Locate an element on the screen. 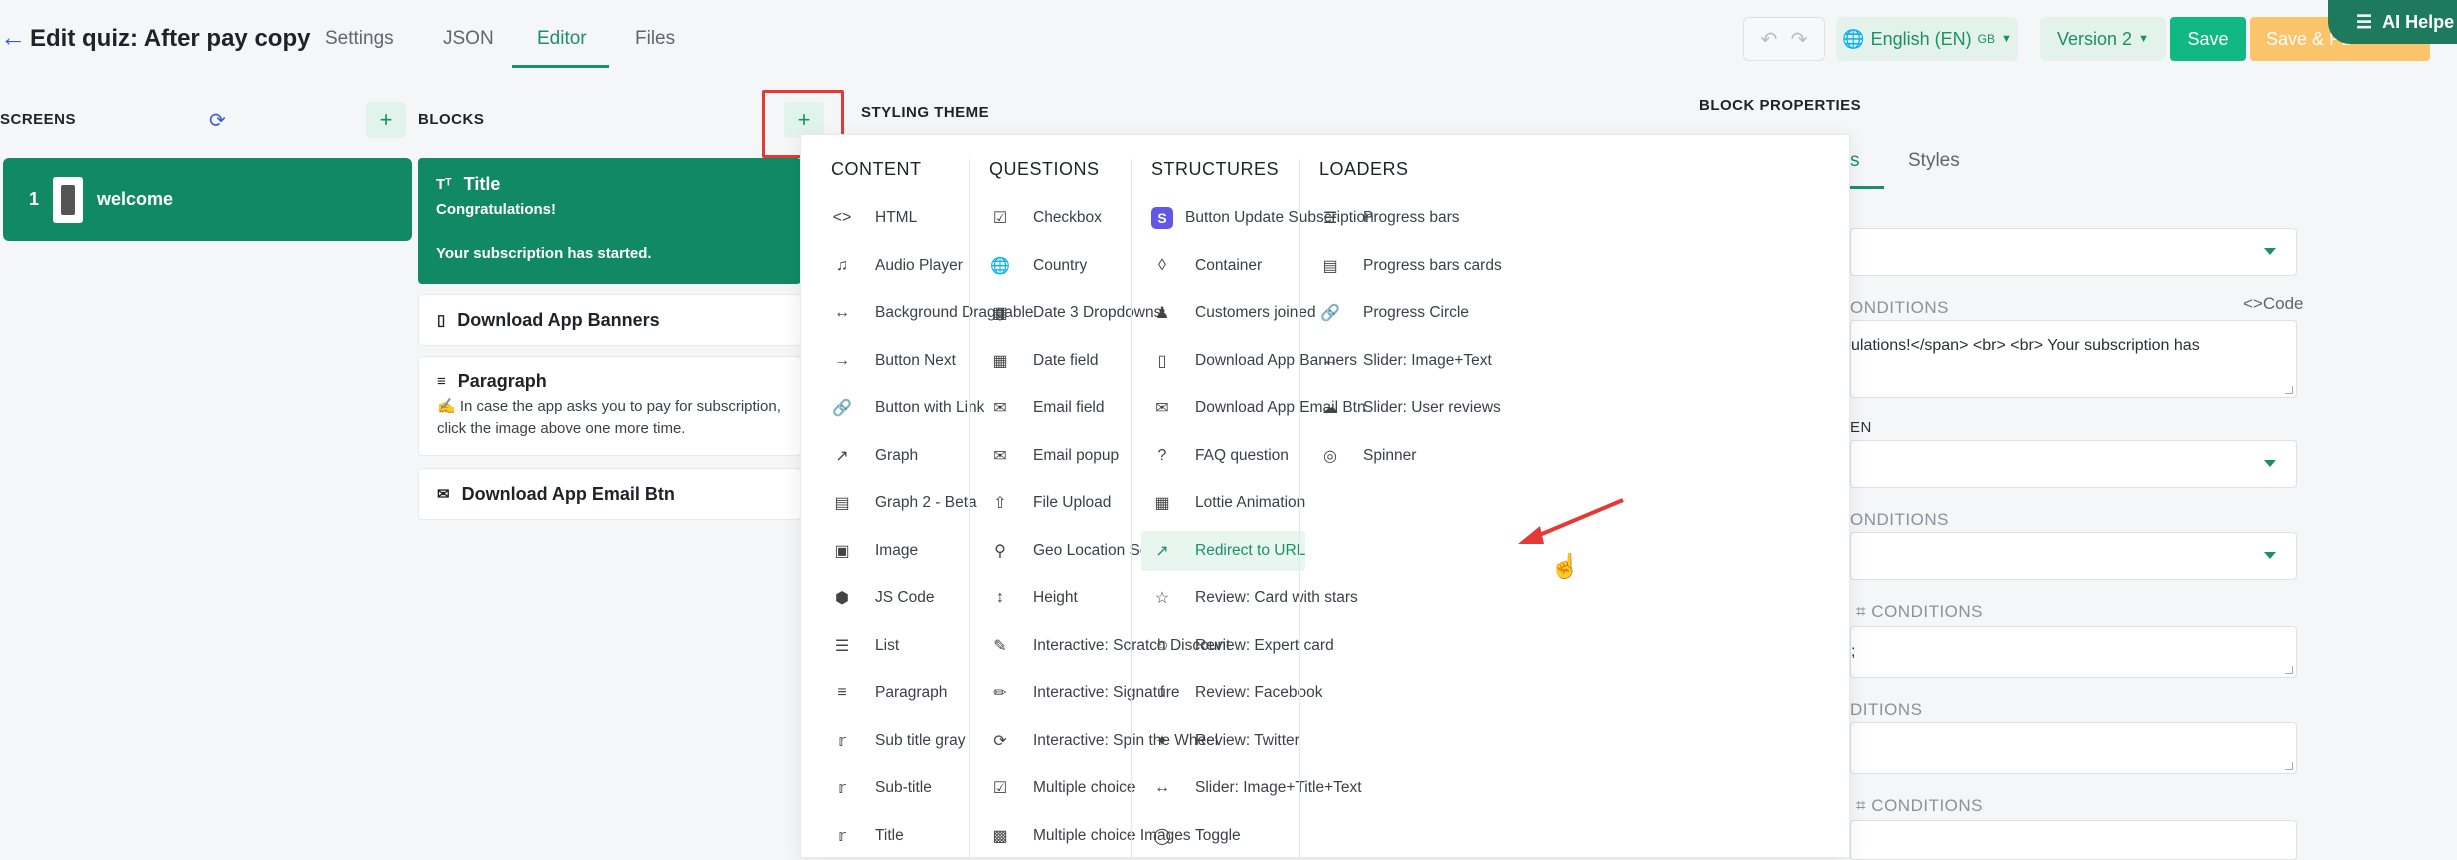 The width and height of the screenshot is (2457, 860). tab-styles: Styles is located at coordinates (1934, 161).